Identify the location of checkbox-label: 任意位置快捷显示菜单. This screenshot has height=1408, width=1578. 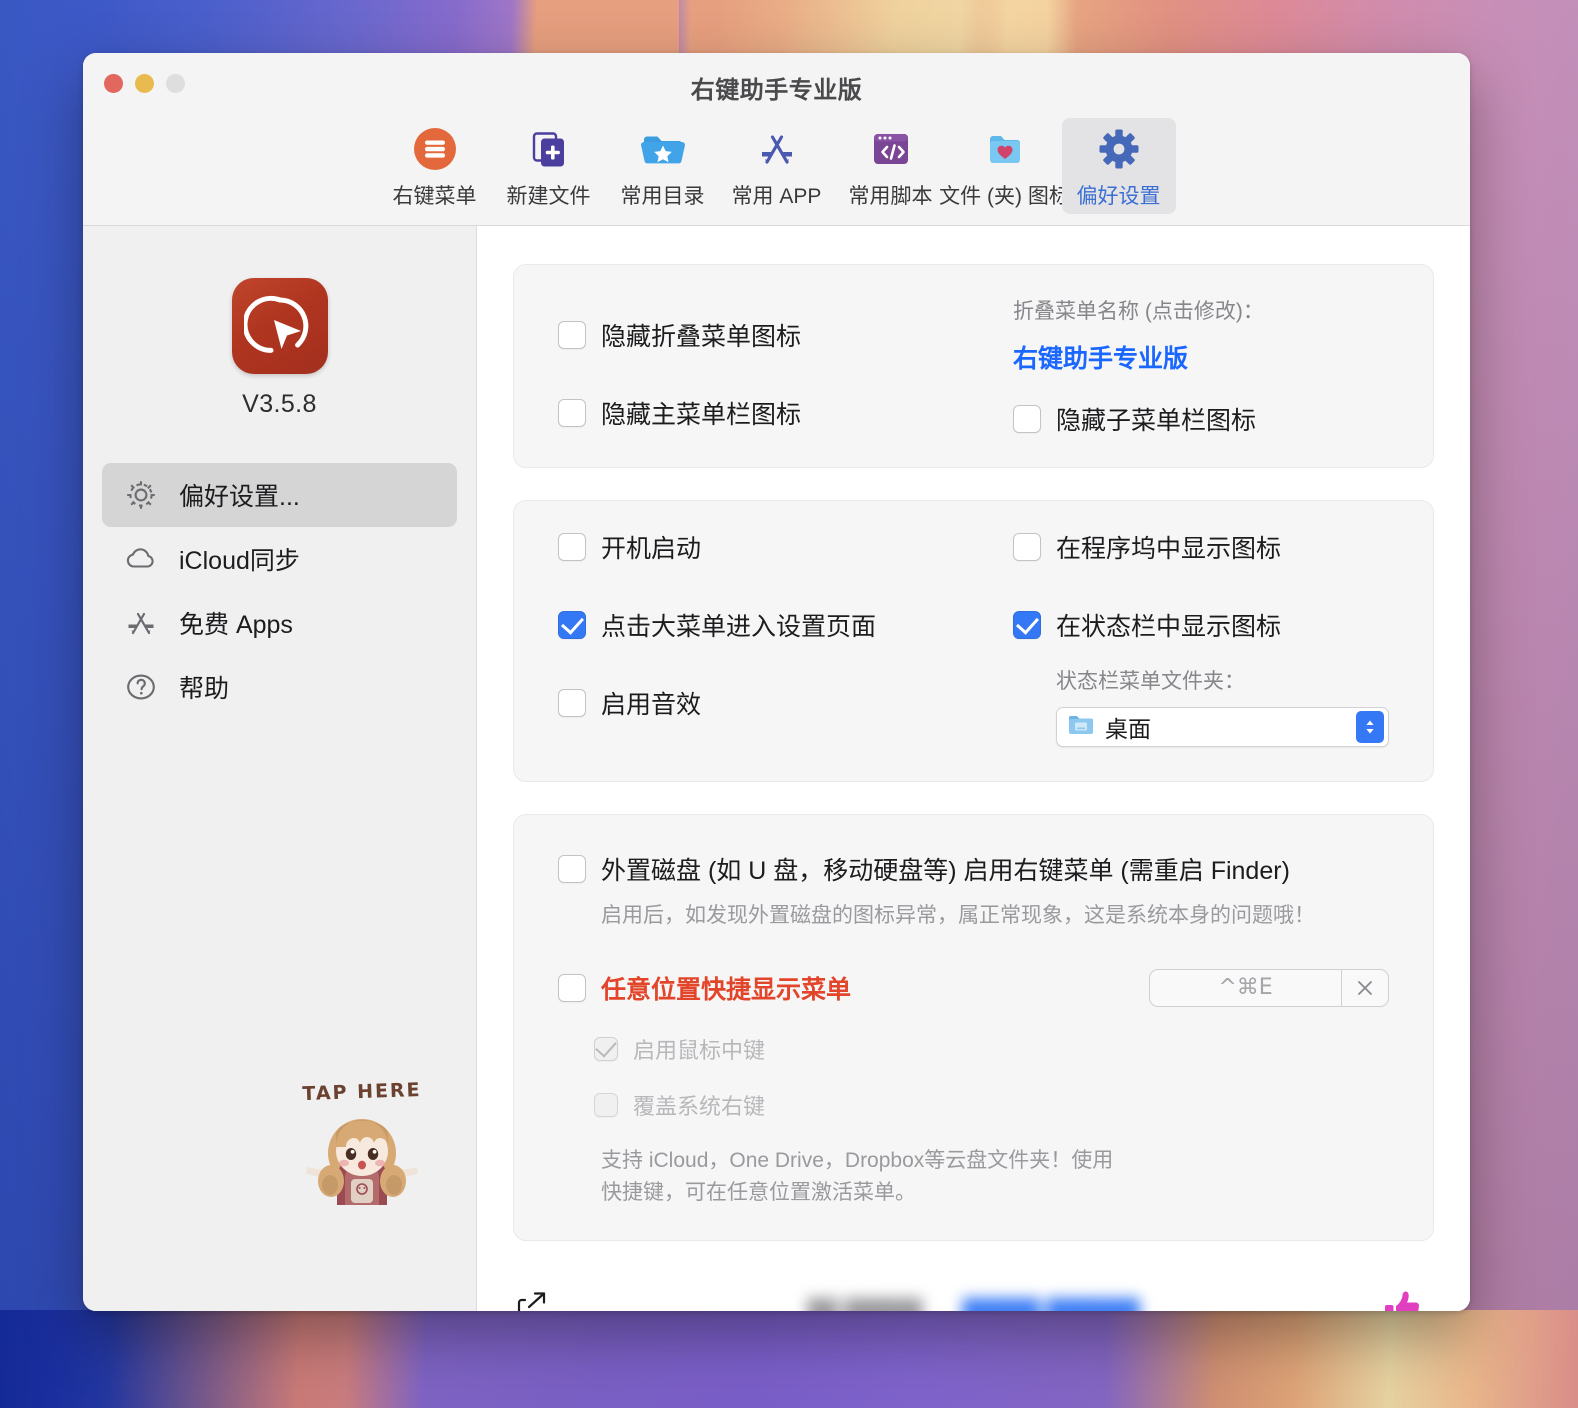
(726, 989).